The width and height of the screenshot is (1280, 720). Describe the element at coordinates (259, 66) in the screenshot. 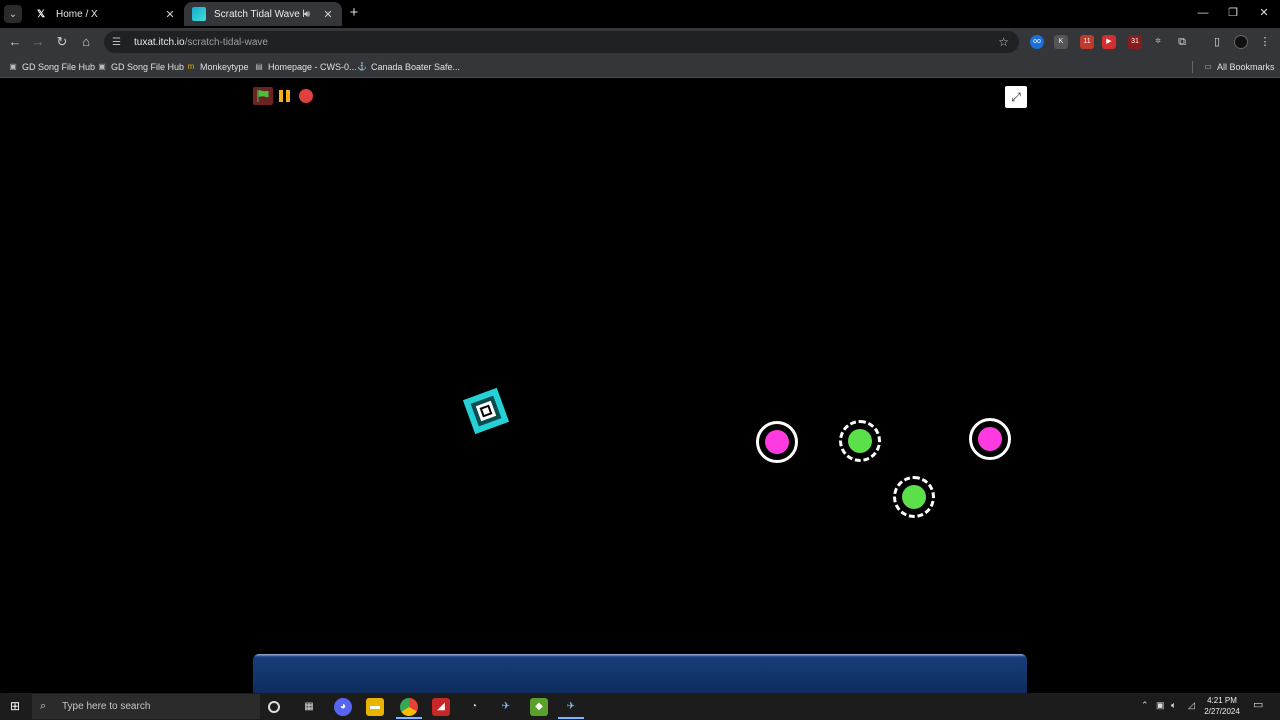

I see `dsl-icon: ▤` at that location.